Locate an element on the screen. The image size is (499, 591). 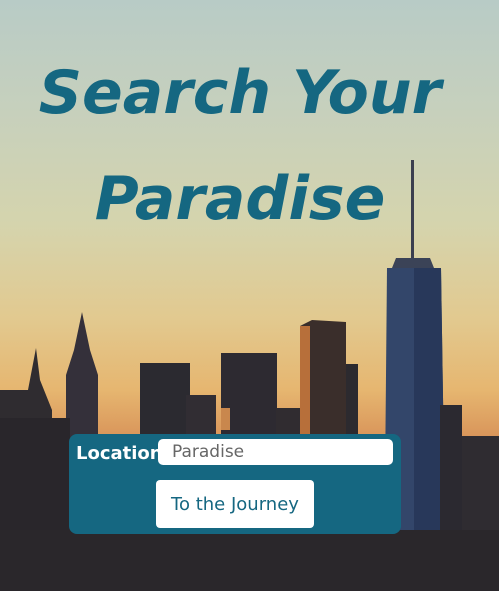
location-input is located at coordinates (275, 452).